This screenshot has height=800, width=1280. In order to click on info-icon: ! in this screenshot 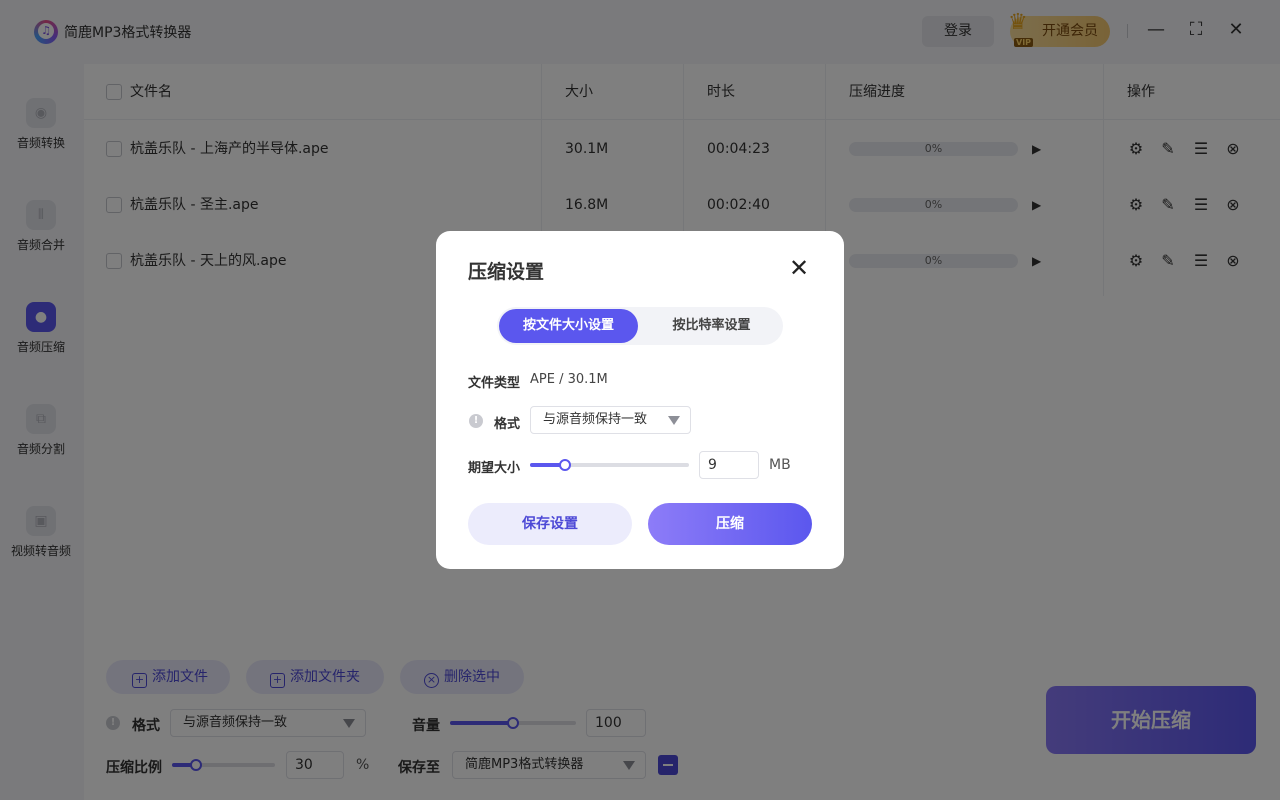, I will do `click(476, 421)`.